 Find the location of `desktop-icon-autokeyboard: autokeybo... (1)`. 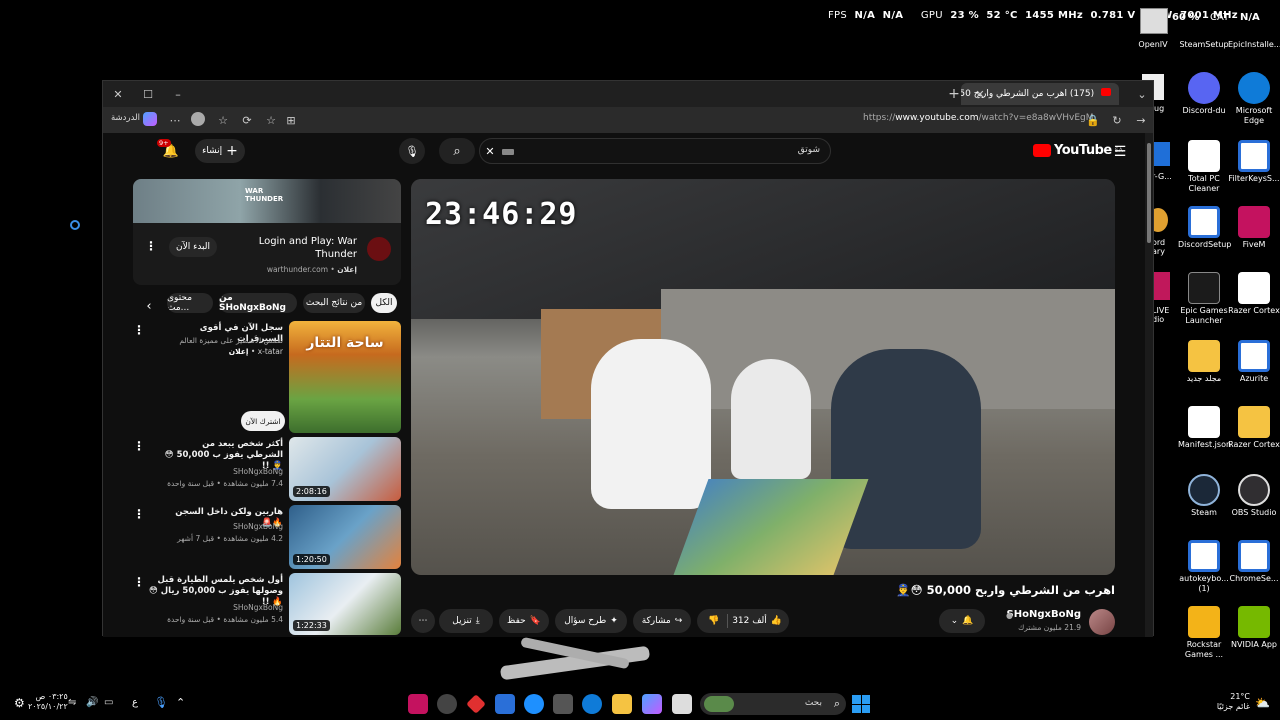

desktop-icon-autokeyboard: autokeybo... (1) is located at coordinates (1204, 567).